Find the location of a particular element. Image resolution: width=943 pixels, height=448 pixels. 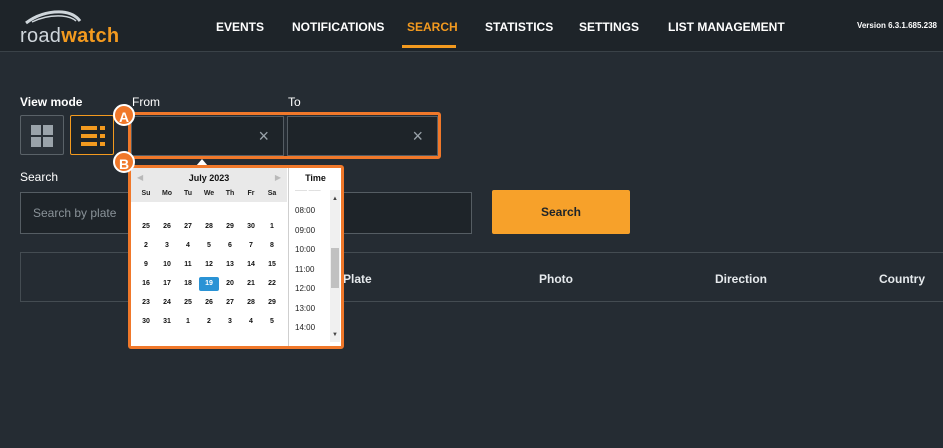

callout-badge-a: A is located at coordinates (124, 115).